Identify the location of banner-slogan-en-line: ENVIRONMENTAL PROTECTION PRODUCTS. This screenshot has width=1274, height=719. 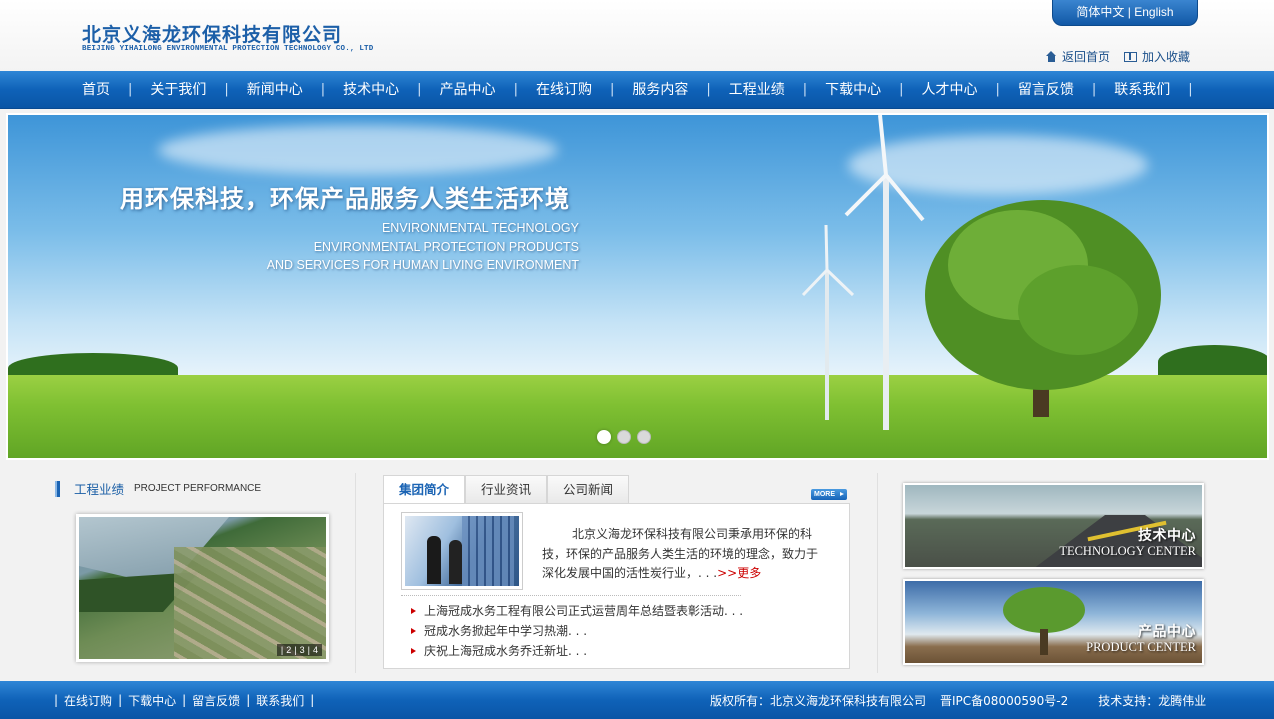
(446, 246).